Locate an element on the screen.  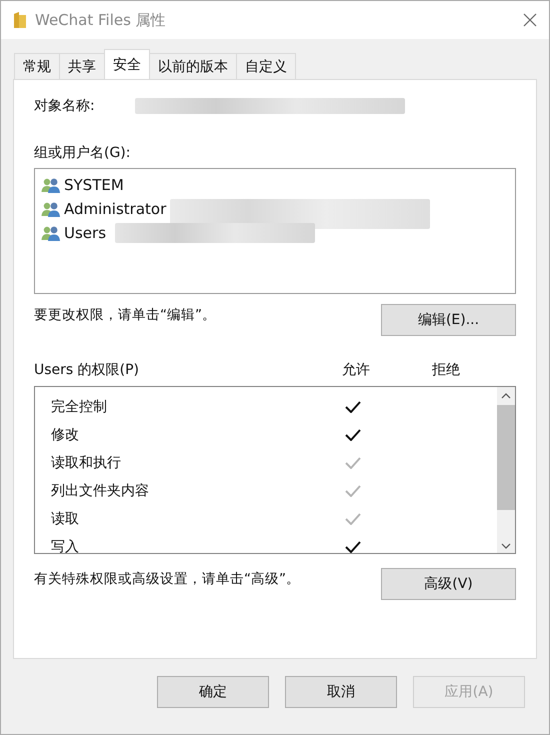
permission-name: 读取和执行 is located at coordinates (86, 463).